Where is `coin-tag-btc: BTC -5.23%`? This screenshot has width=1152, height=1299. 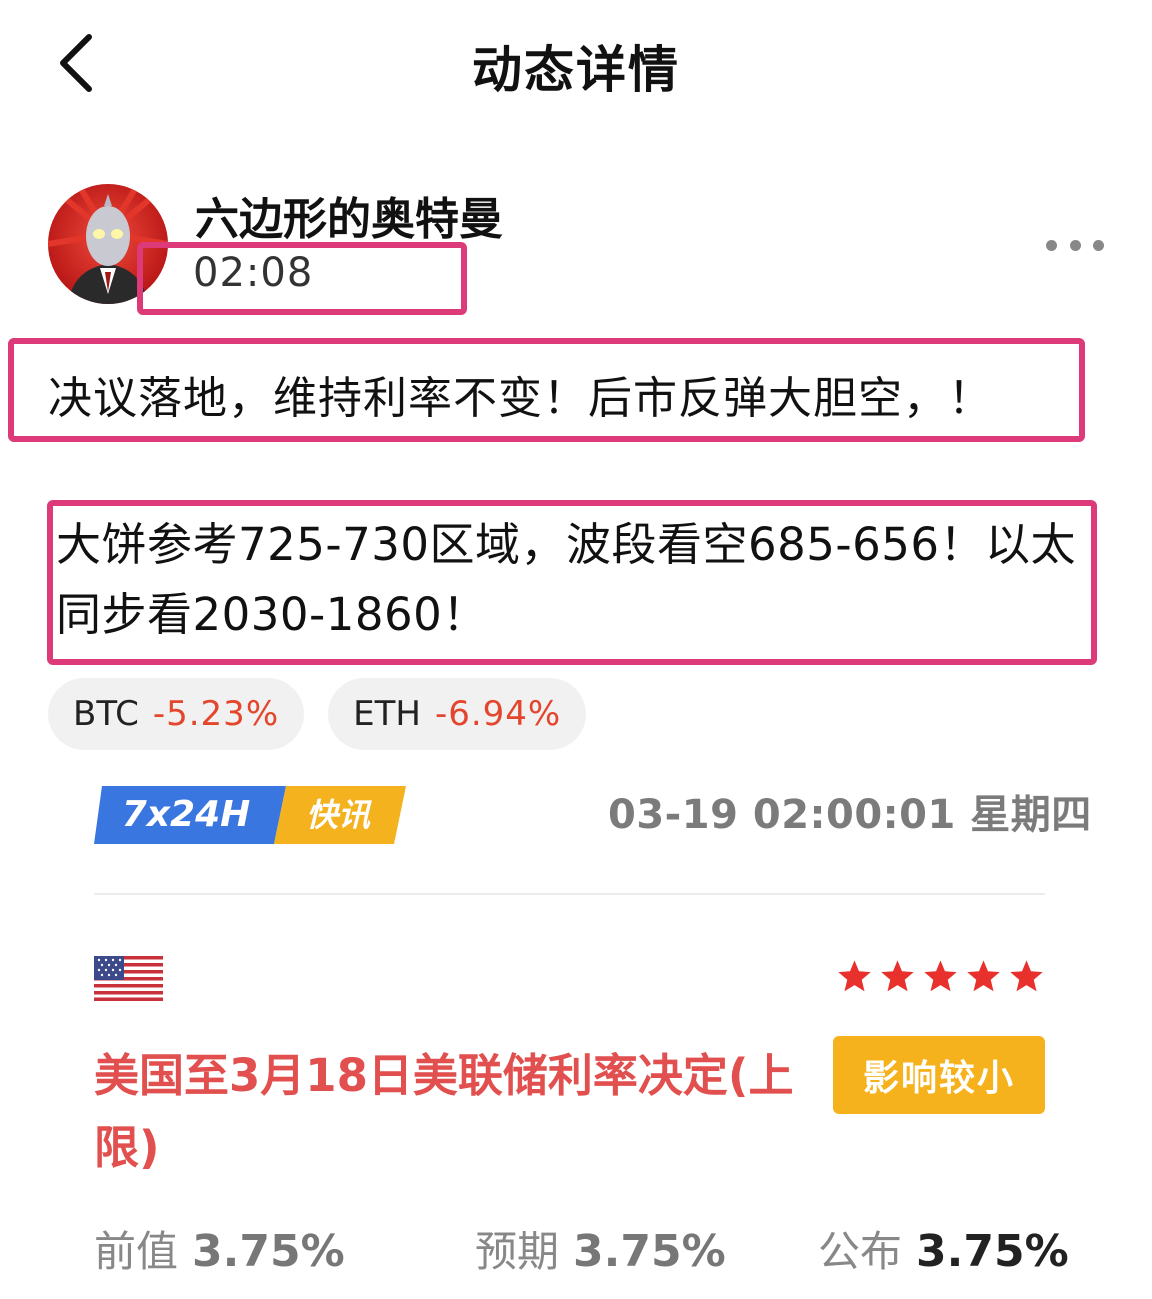 coin-tag-btc: BTC -5.23% is located at coordinates (176, 714).